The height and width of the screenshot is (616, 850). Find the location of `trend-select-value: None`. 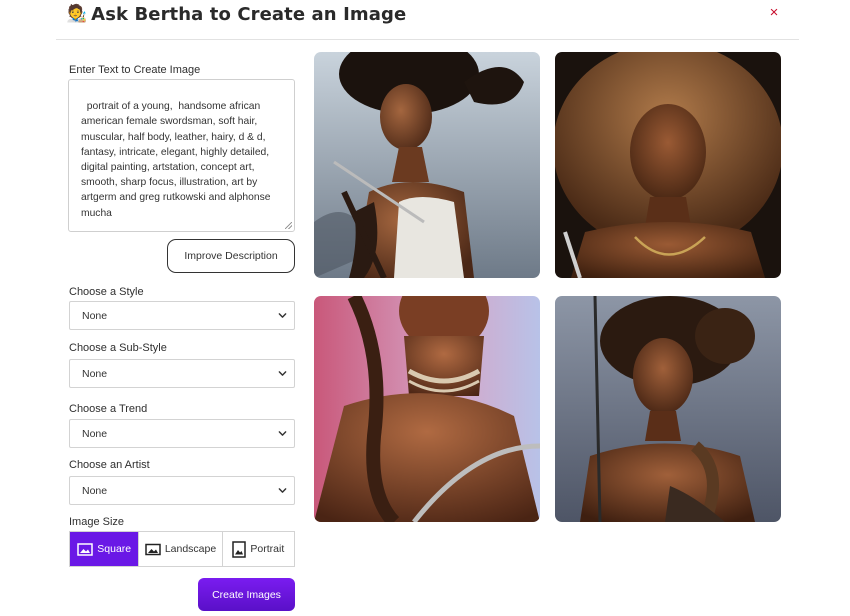

trend-select-value: None is located at coordinates (95, 433).